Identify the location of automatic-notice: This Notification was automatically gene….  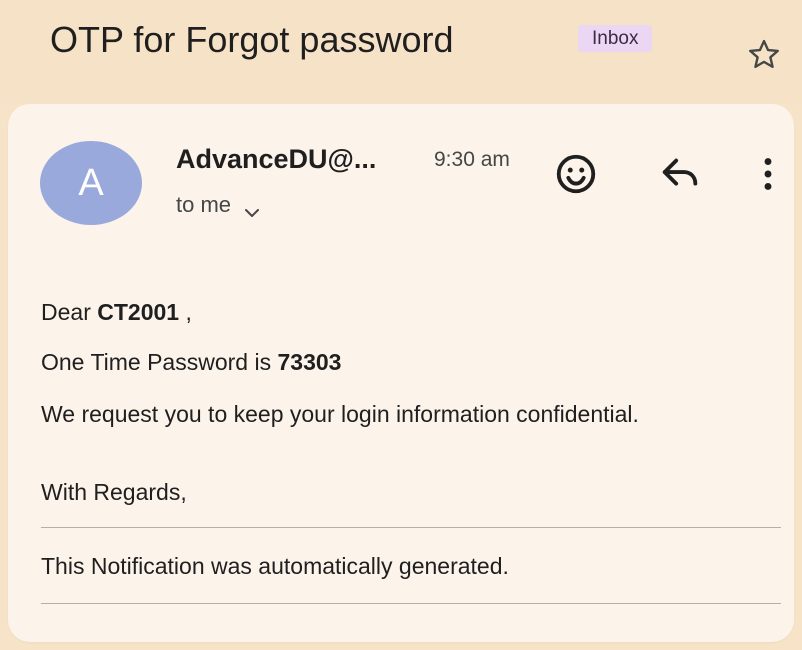
(275, 566).